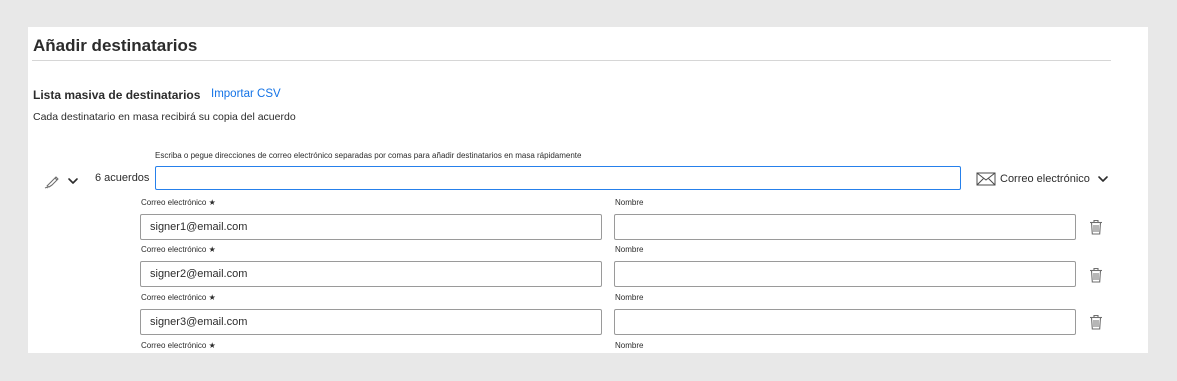 Image resolution: width=1177 pixels, height=381 pixels. Describe the element at coordinates (122, 178) in the screenshot. I see `agreement-count: 6 acuerdos` at that location.